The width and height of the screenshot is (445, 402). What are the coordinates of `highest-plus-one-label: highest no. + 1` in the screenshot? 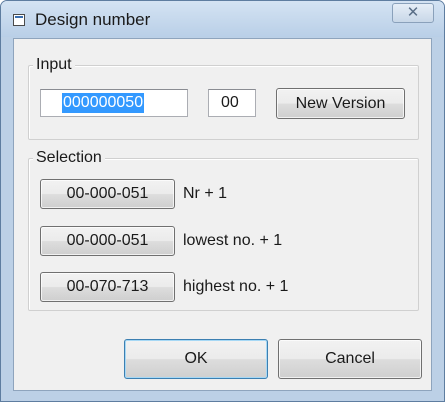 It's located at (236, 286).